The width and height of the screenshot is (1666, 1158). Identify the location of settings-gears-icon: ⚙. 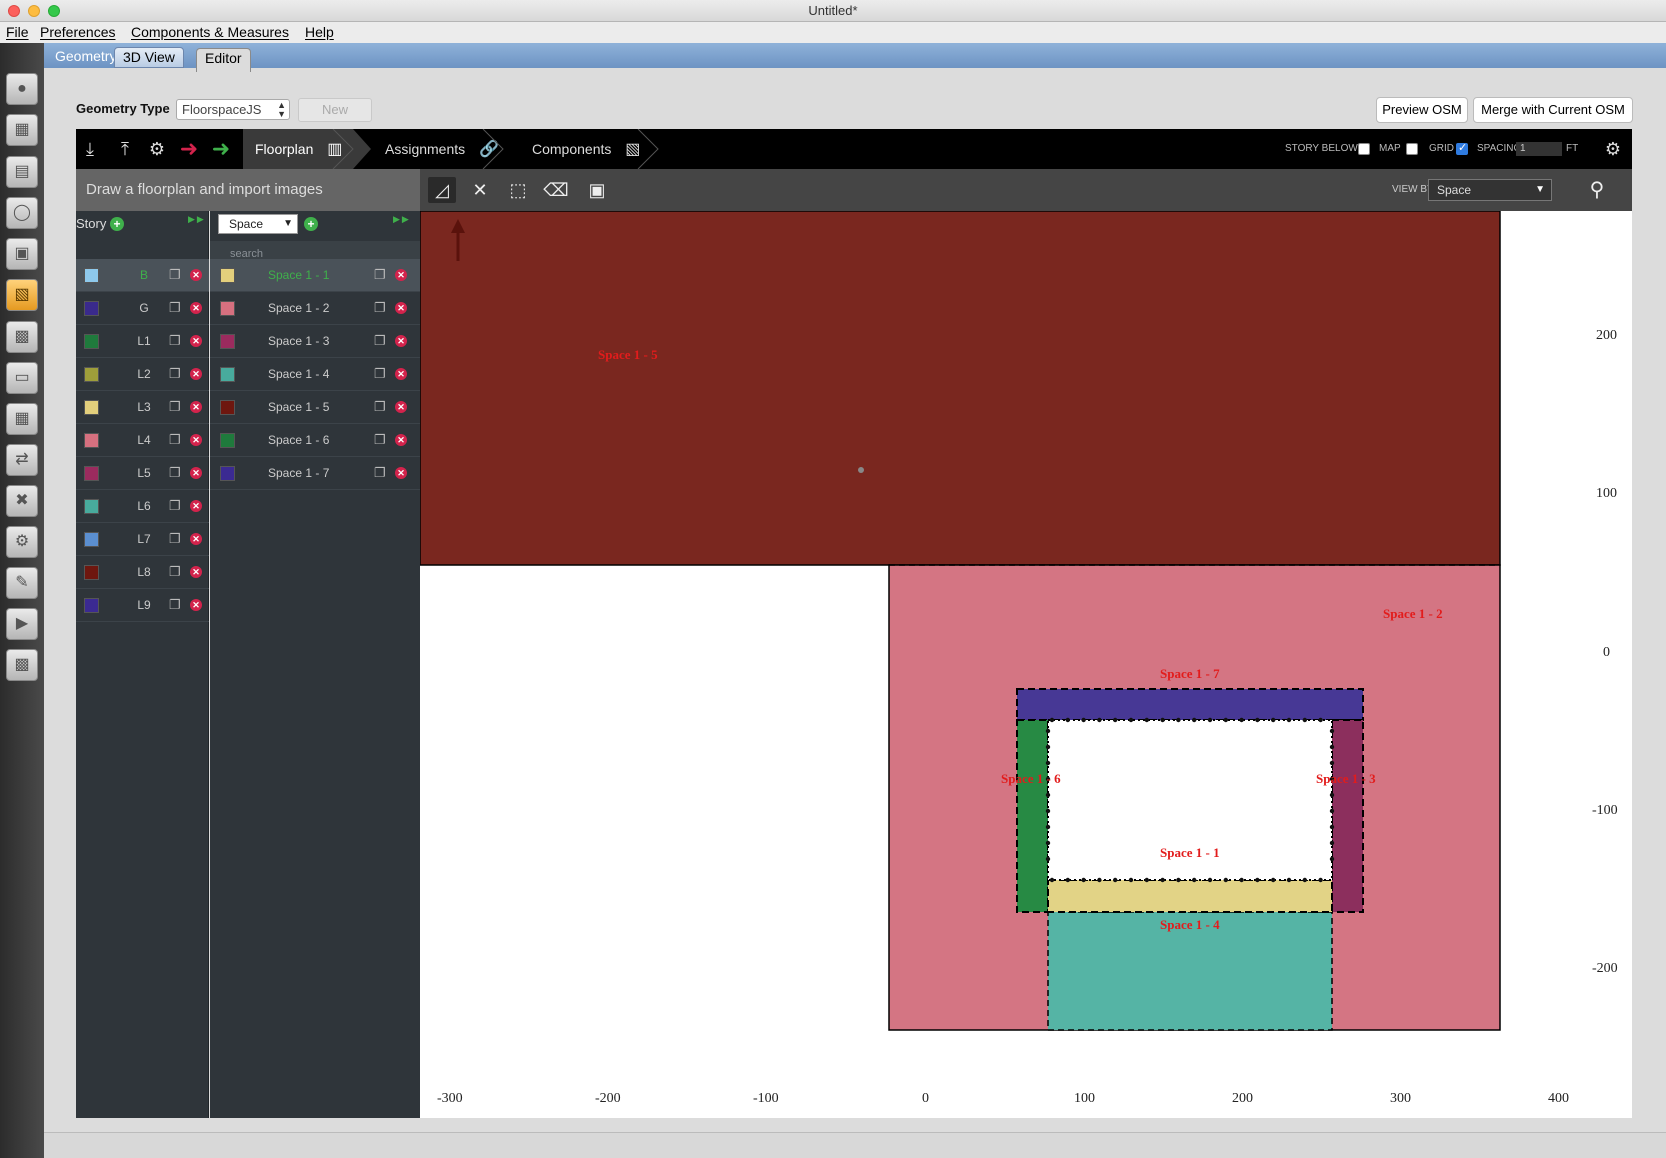
(157, 149).